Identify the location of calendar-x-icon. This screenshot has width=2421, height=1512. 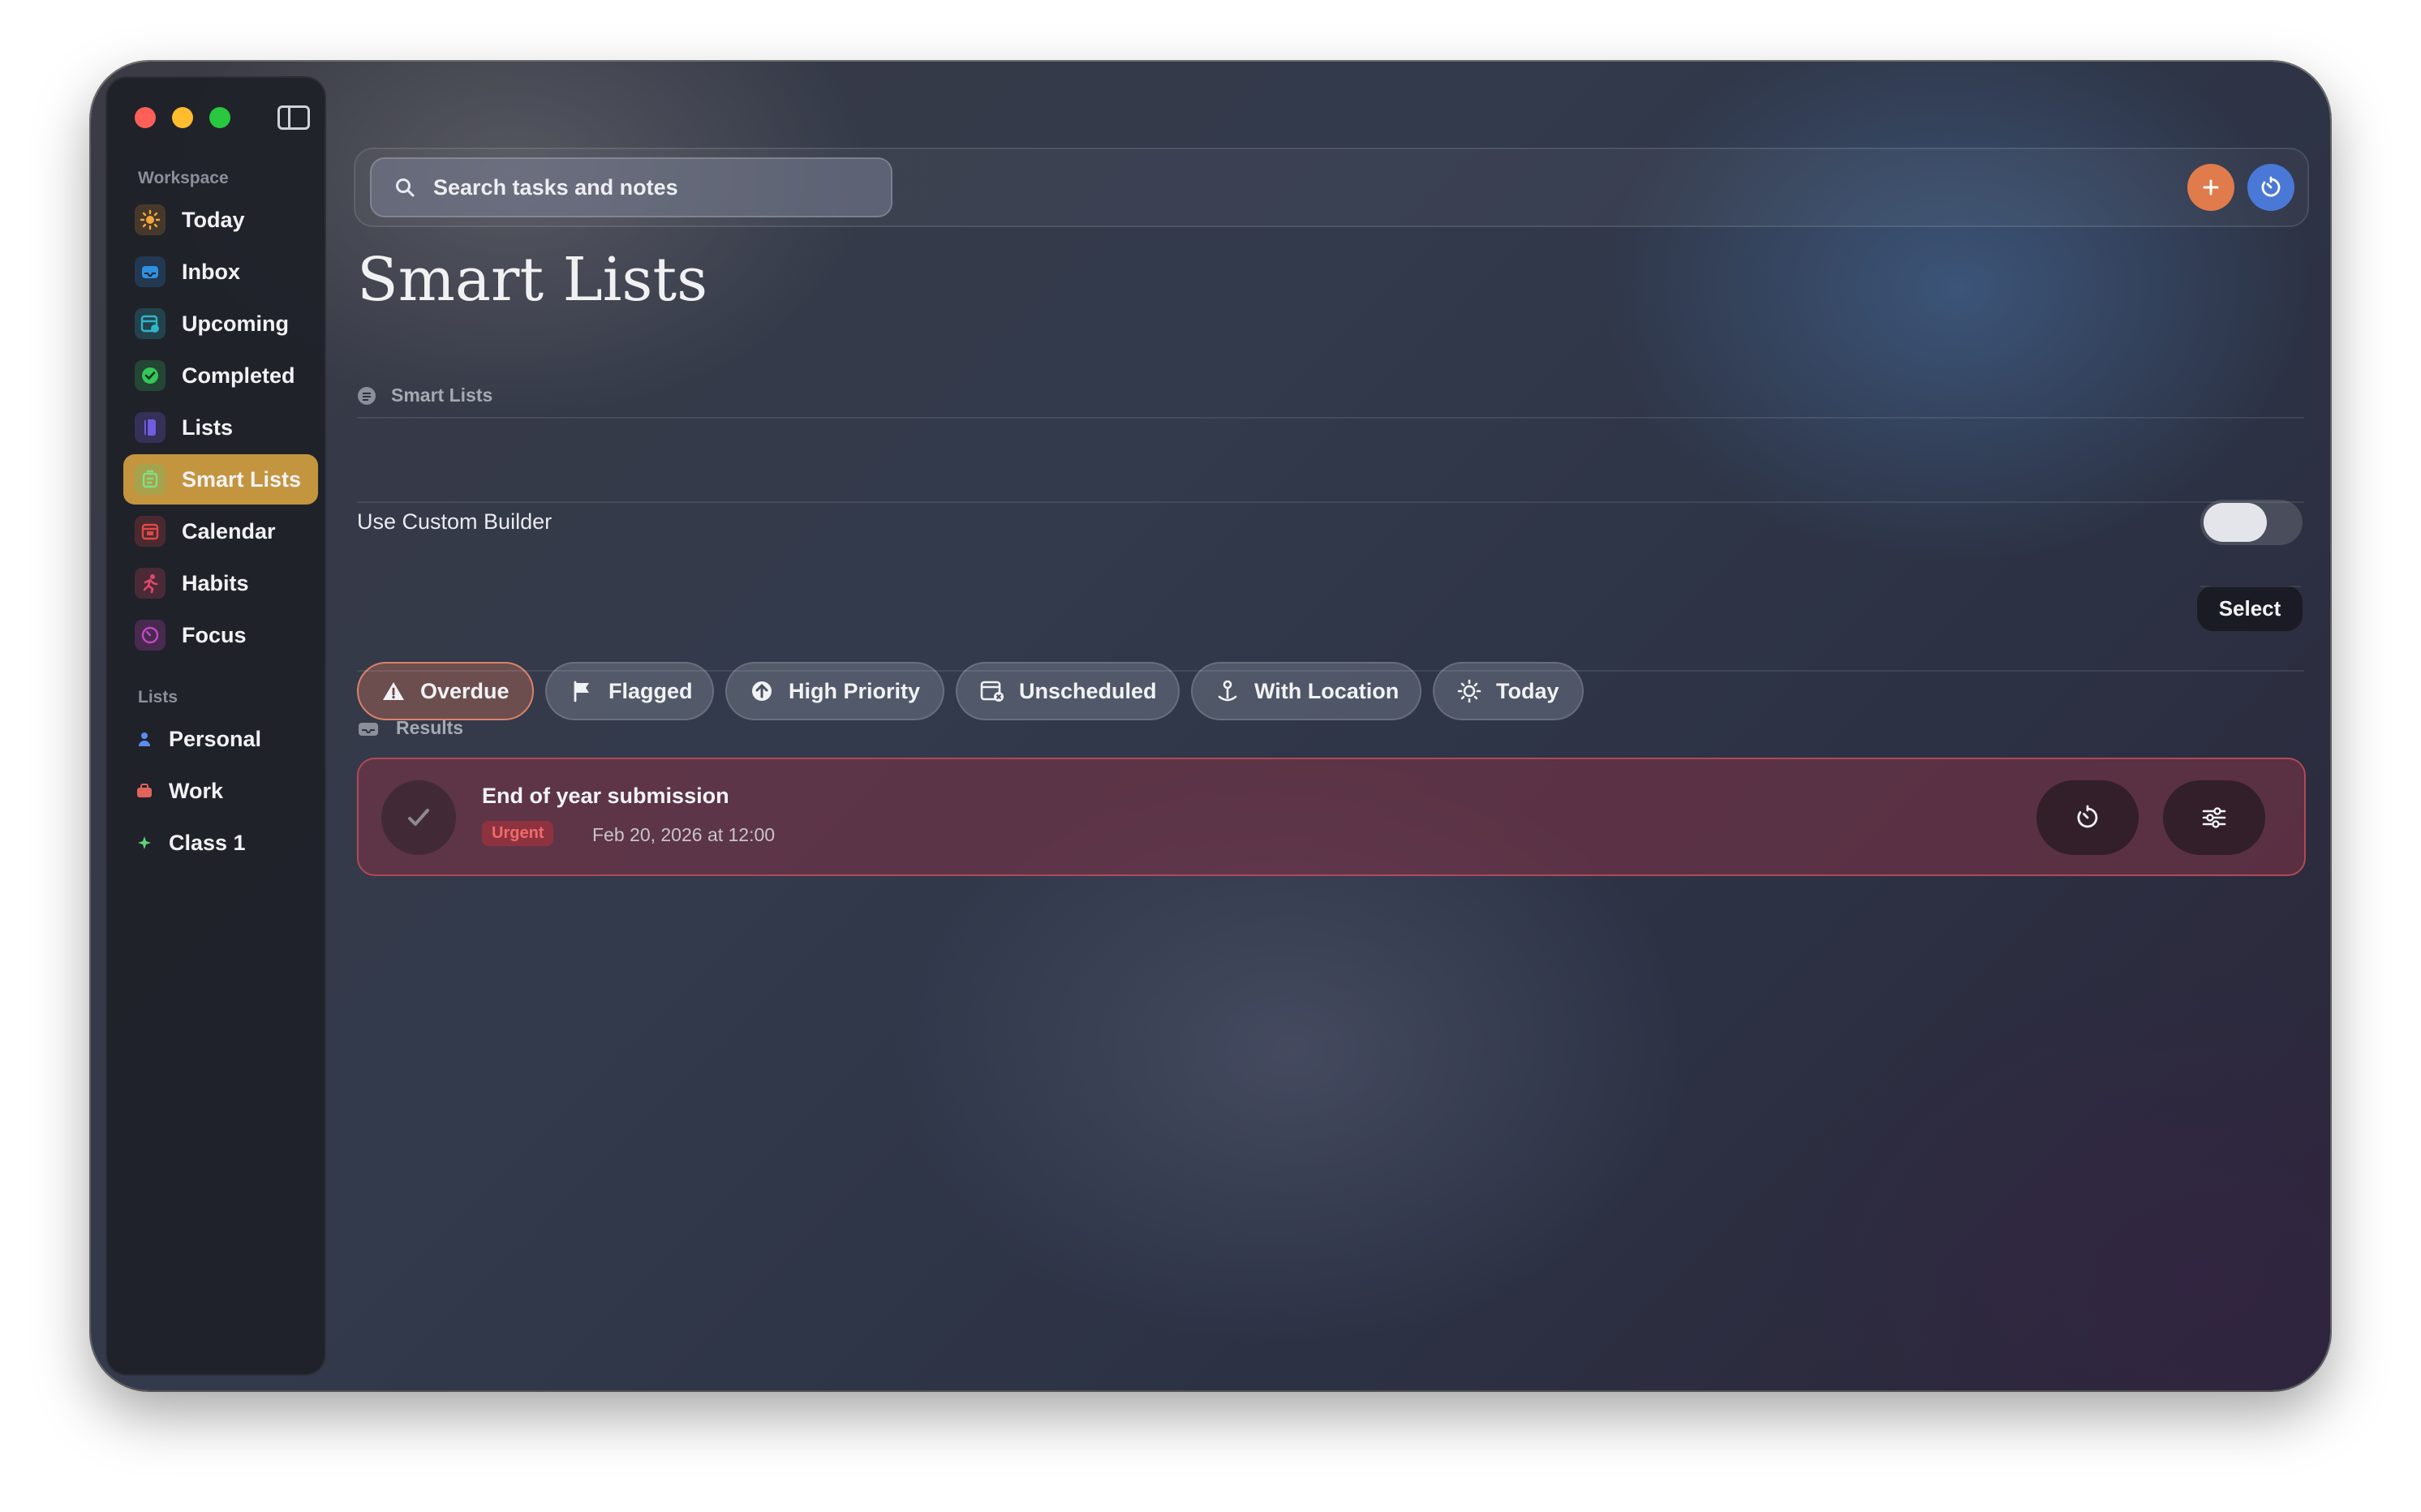
(992, 691).